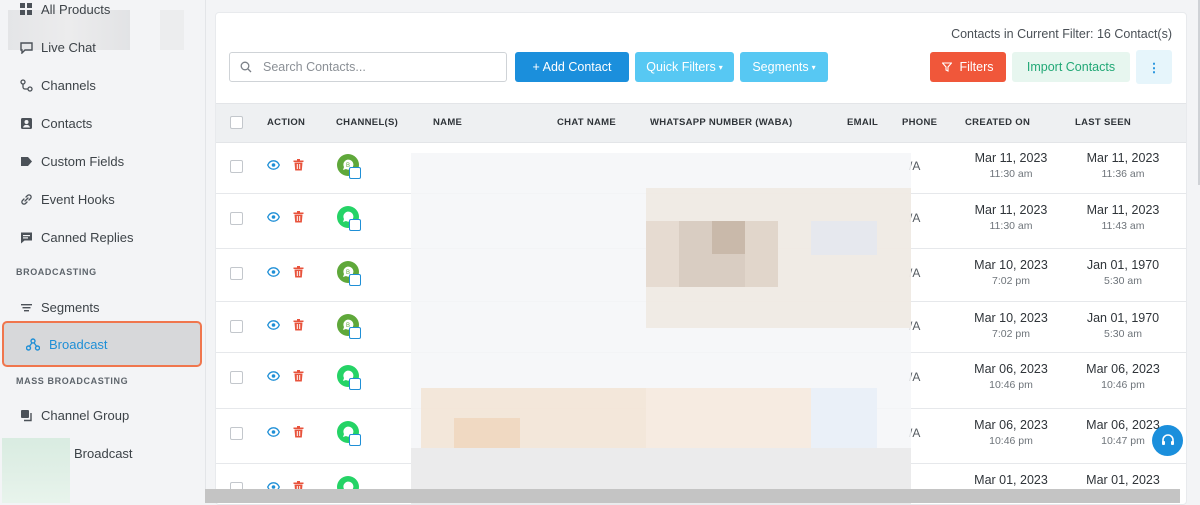  What do you see at coordinates (76, 9) in the screenshot?
I see `sidebar-item-label: All Products` at bounding box center [76, 9].